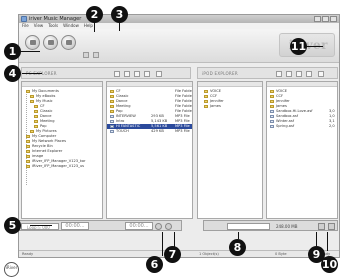 Image resolution: width=354 pixels, height=279 pixels. I want to click on maximize-button, so click(325, 19).